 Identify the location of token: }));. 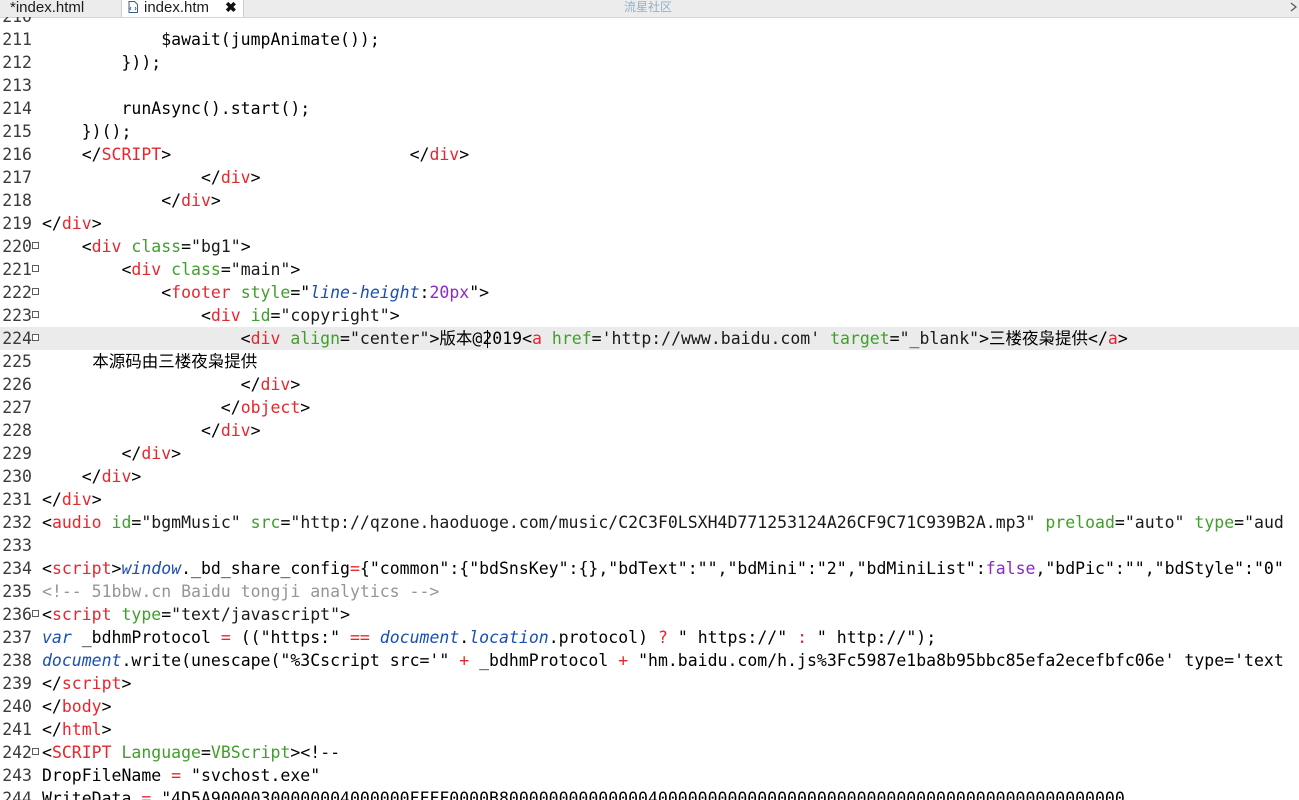
(102, 62).